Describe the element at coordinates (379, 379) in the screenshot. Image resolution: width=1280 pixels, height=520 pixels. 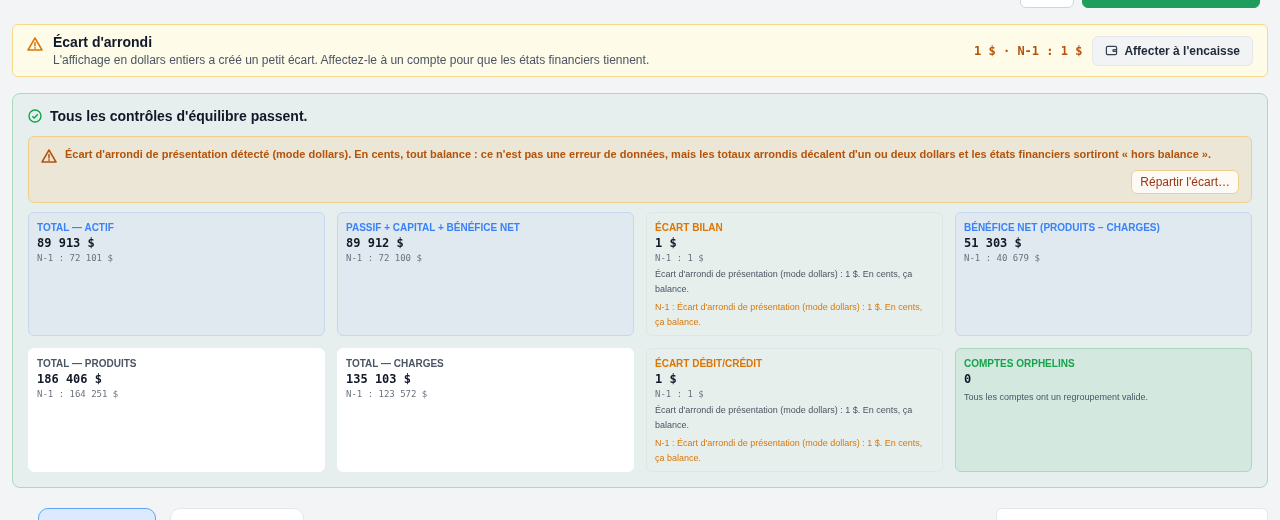
I see `card-value: 135 103 $` at that location.